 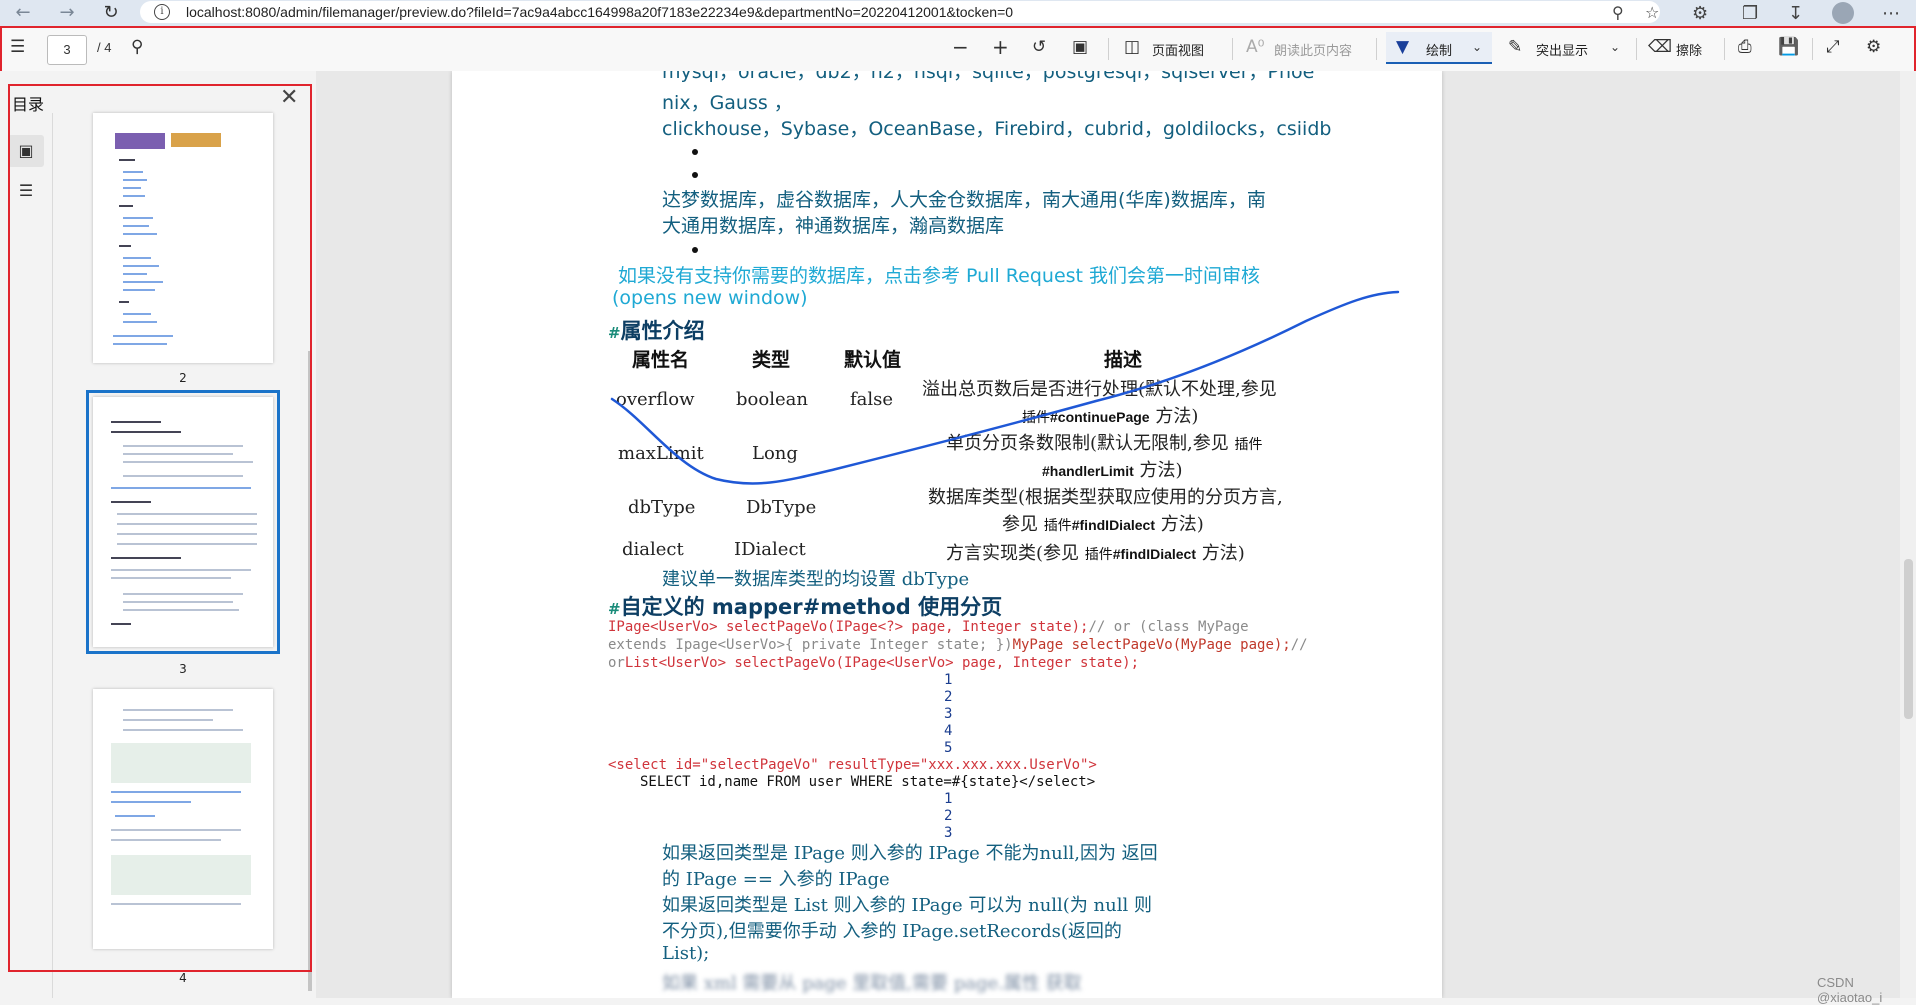 What do you see at coordinates (26, 151) in the screenshot?
I see `thumbnails-tab-icon: ▣` at bounding box center [26, 151].